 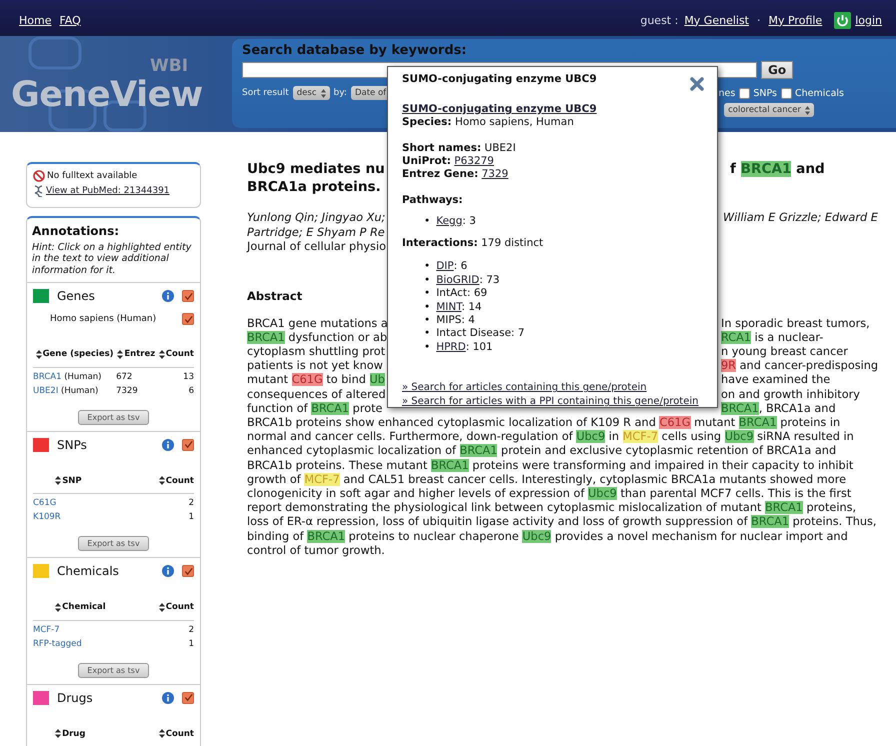 What do you see at coordinates (103, 319) in the screenshot?
I see `species-label: Homo sapiens (Human)` at bounding box center [103, 319].